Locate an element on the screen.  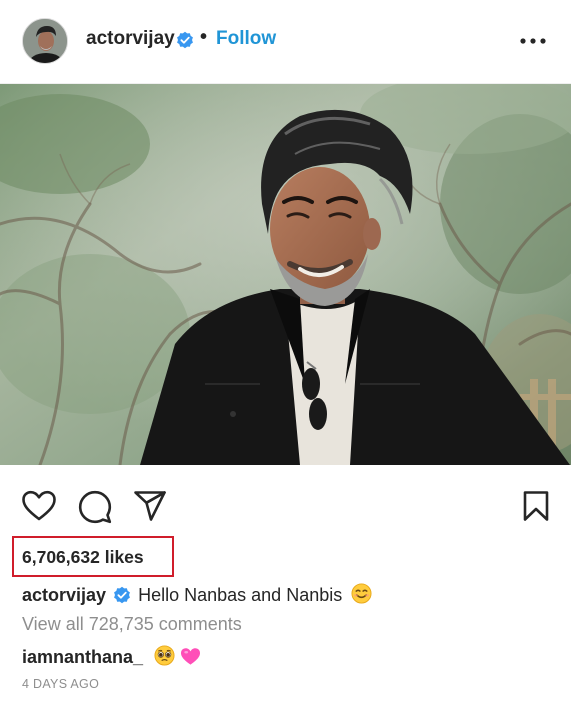
author-avatar is located at coordinates (45, 41).